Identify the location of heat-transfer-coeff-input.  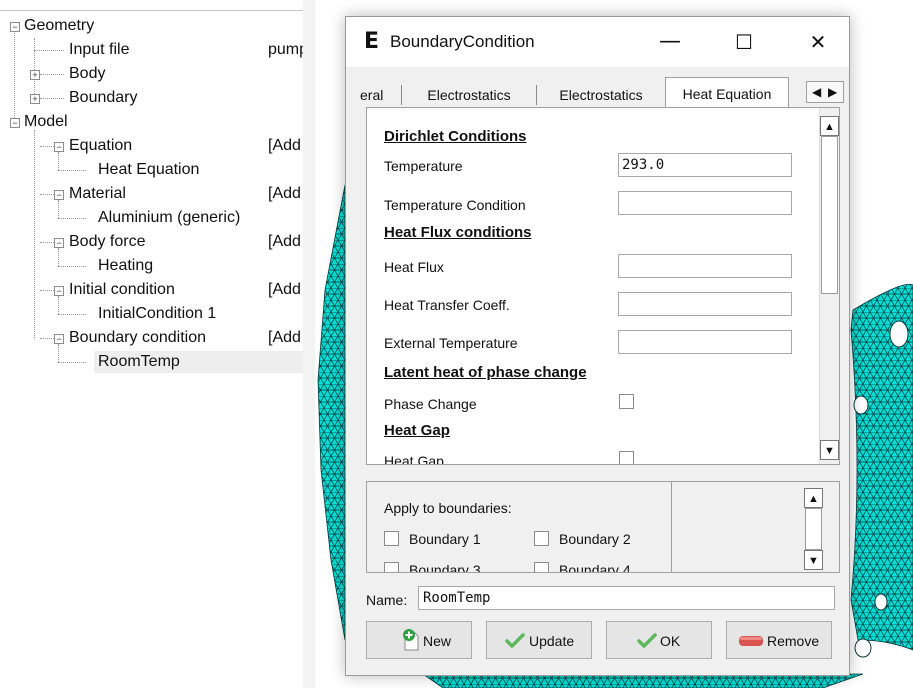
(705, 304).